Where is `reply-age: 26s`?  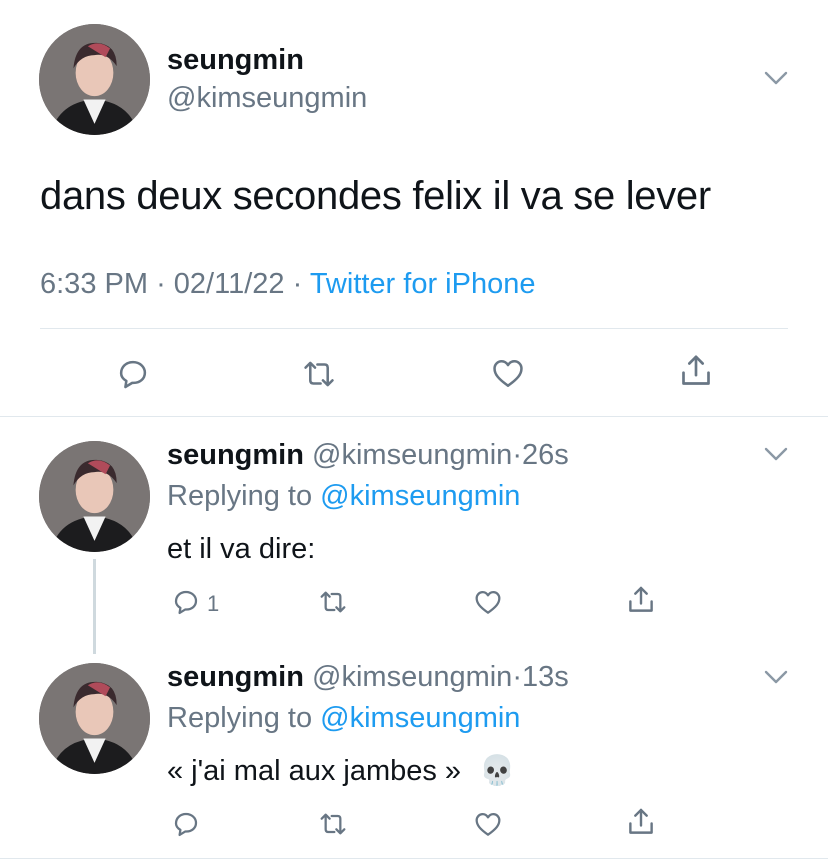 reply-age: 26s is located at coordinates (545, 455).